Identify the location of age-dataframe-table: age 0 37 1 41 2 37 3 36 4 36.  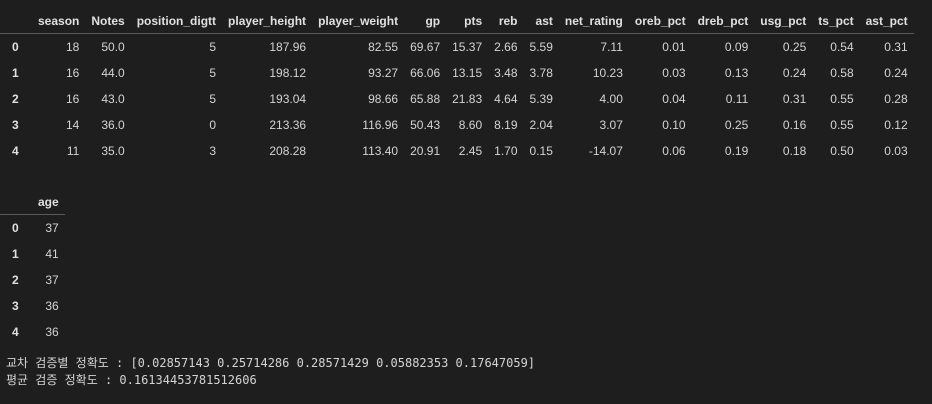
(32, 267).